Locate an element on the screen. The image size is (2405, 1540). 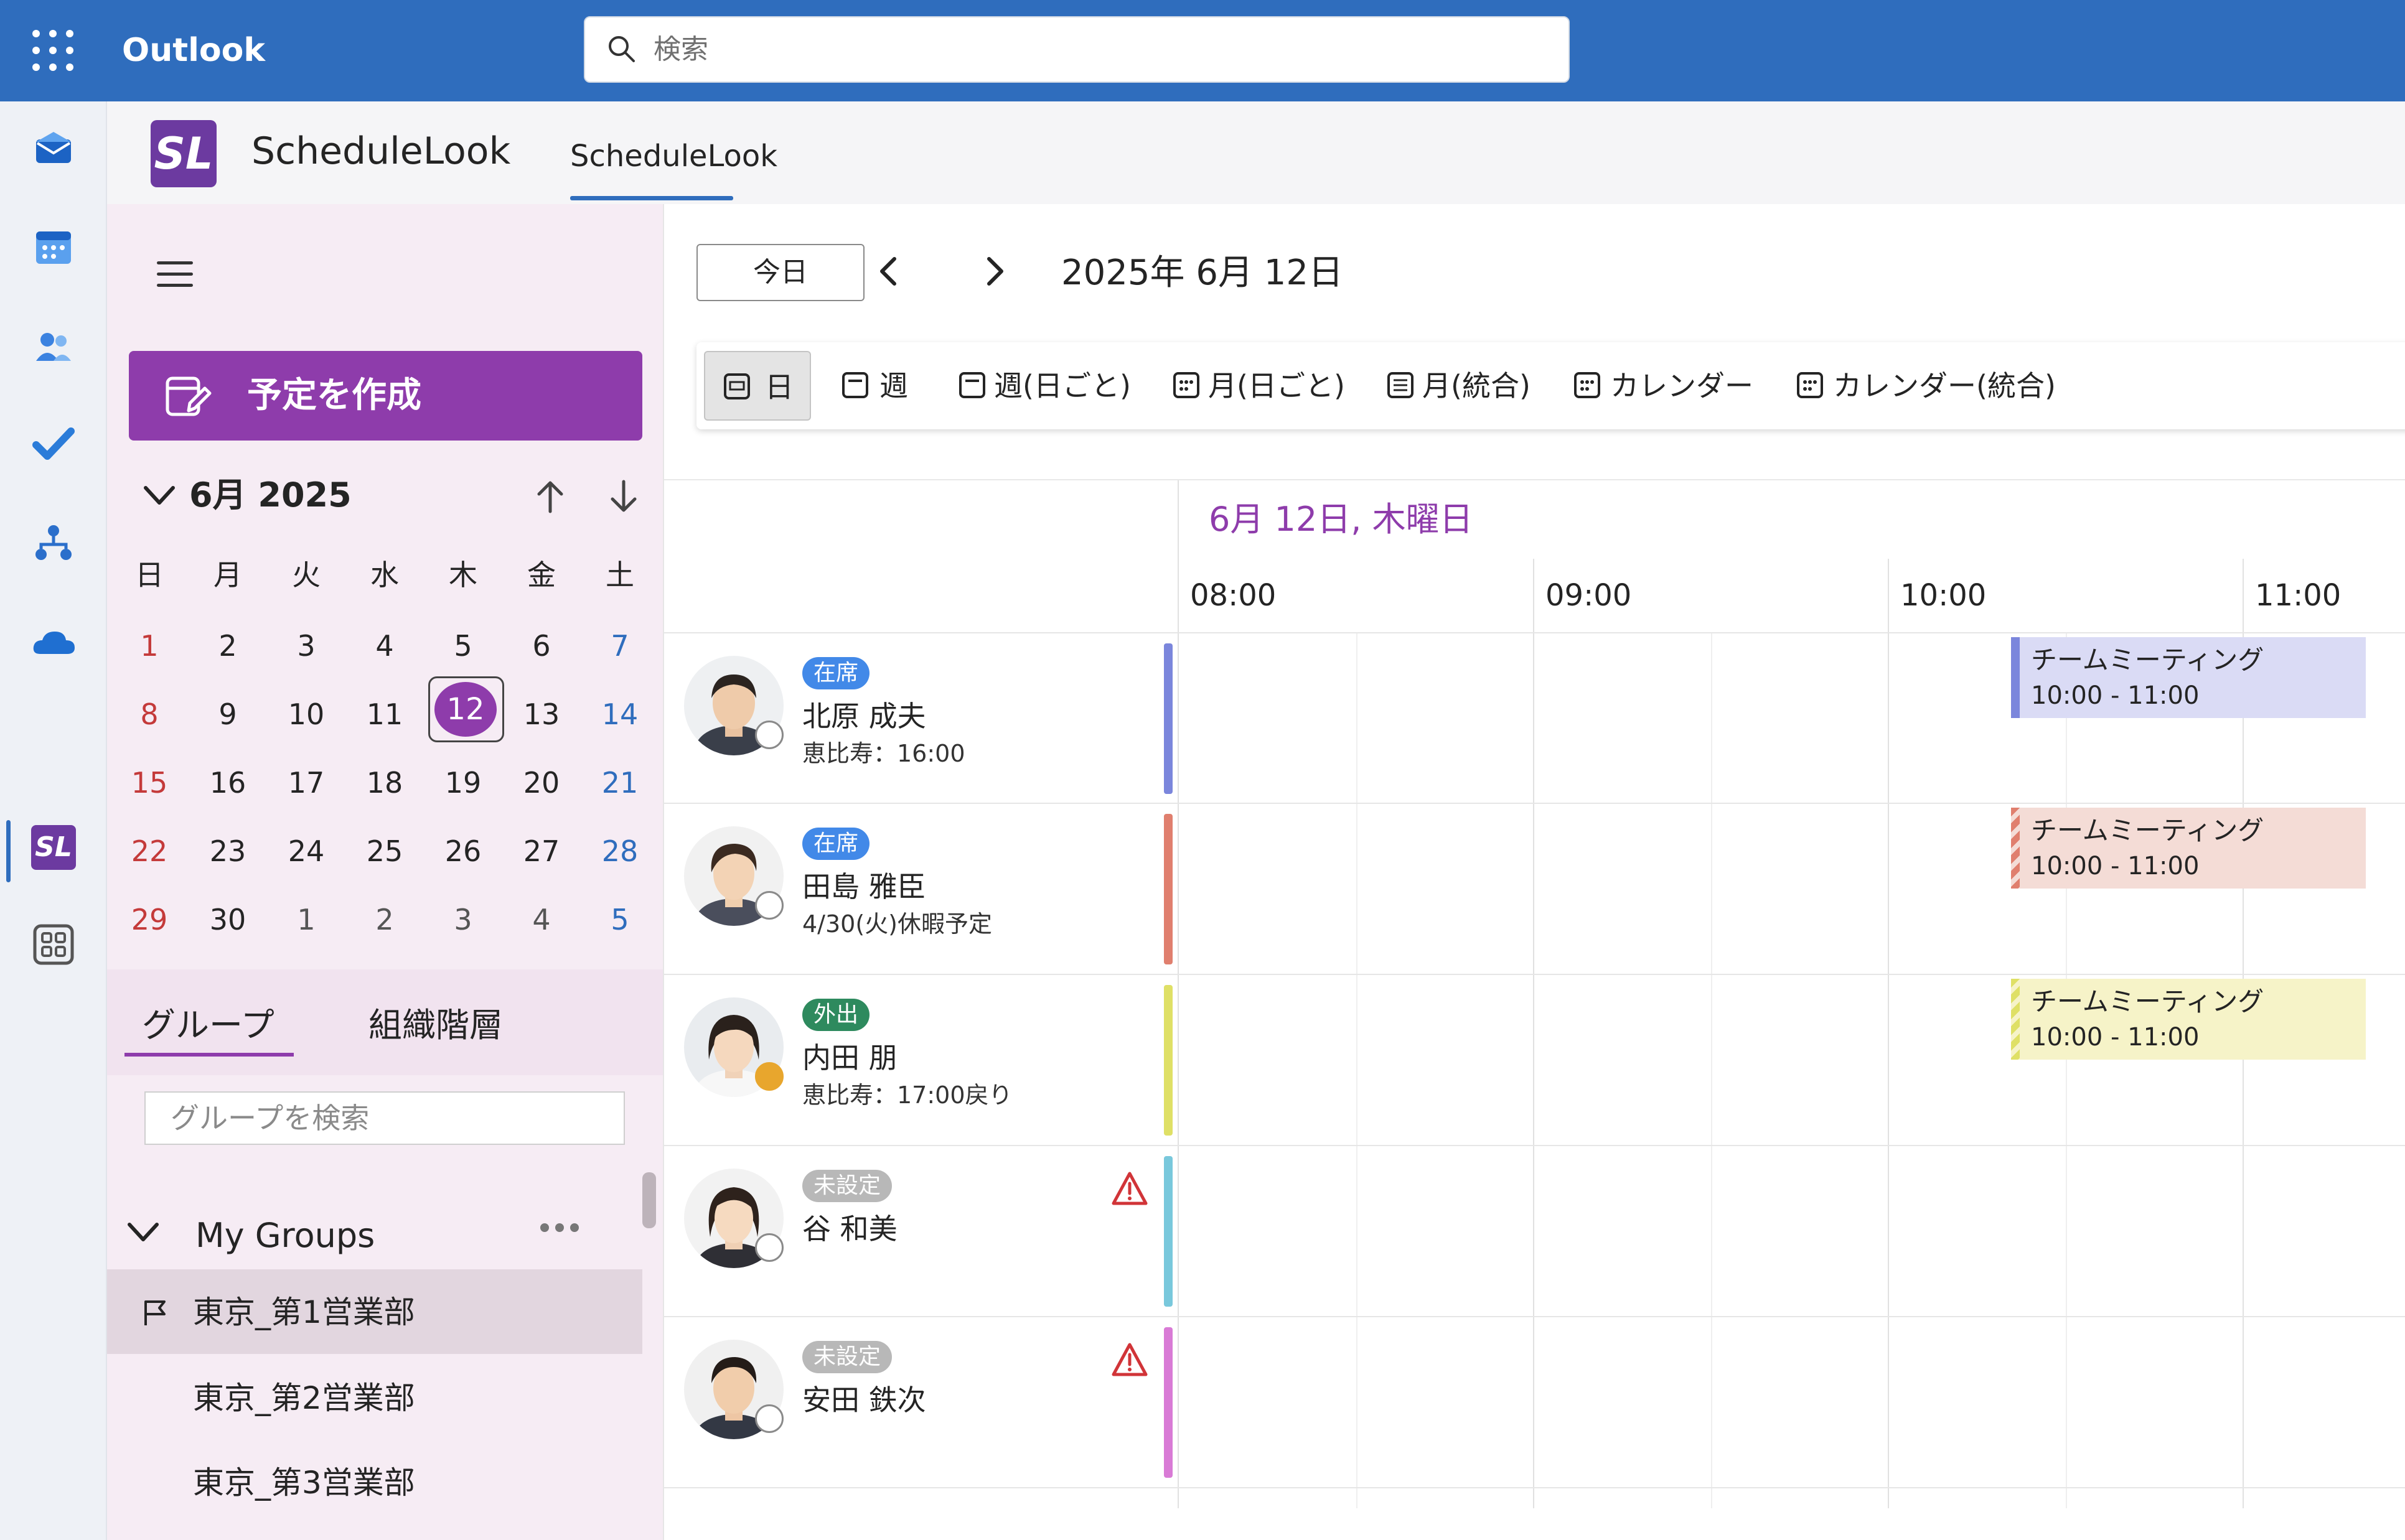
view-calendar-combined-button: カレンダー(統合) is located at coordinates (1926, 386).